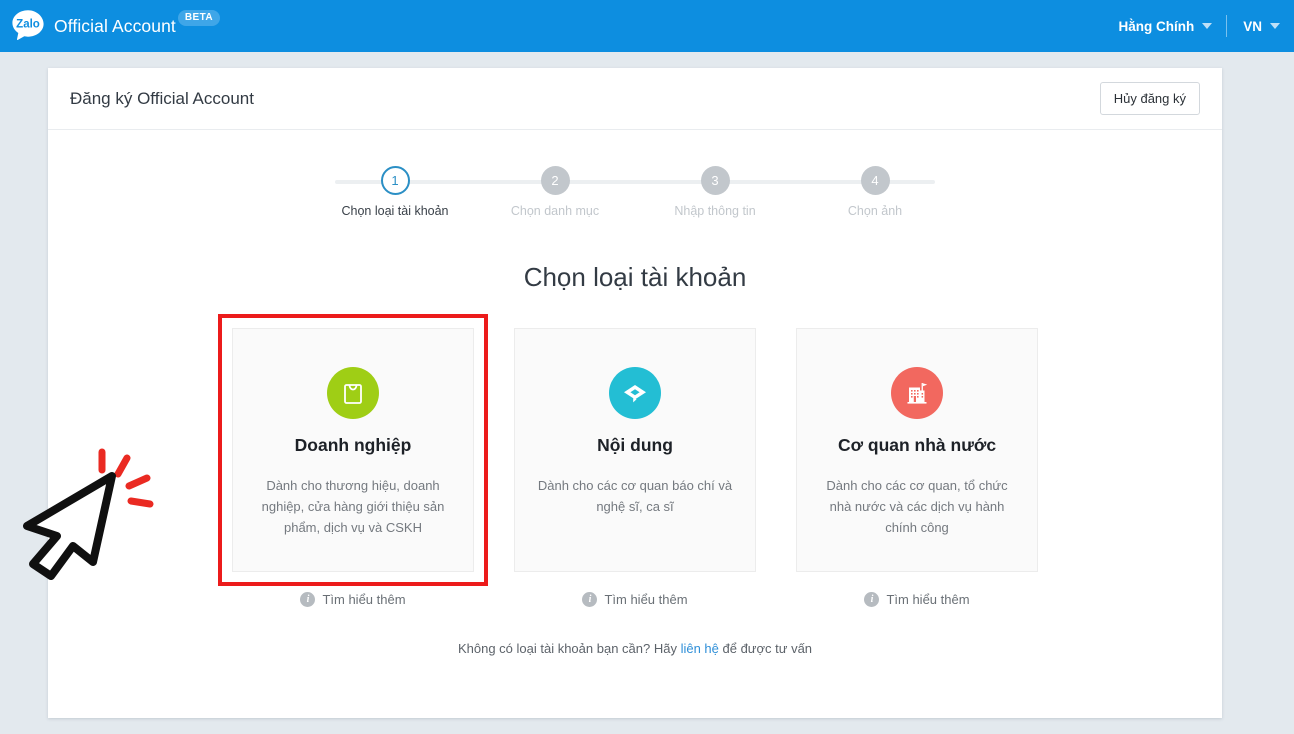 Image resolution: width=1294 pixels, height=734 pixels. What do you see at coordinates (765, 648) in the screenshot?
I see `footnote-text-after: để được tư vấn` at bounding box center [765, 648].